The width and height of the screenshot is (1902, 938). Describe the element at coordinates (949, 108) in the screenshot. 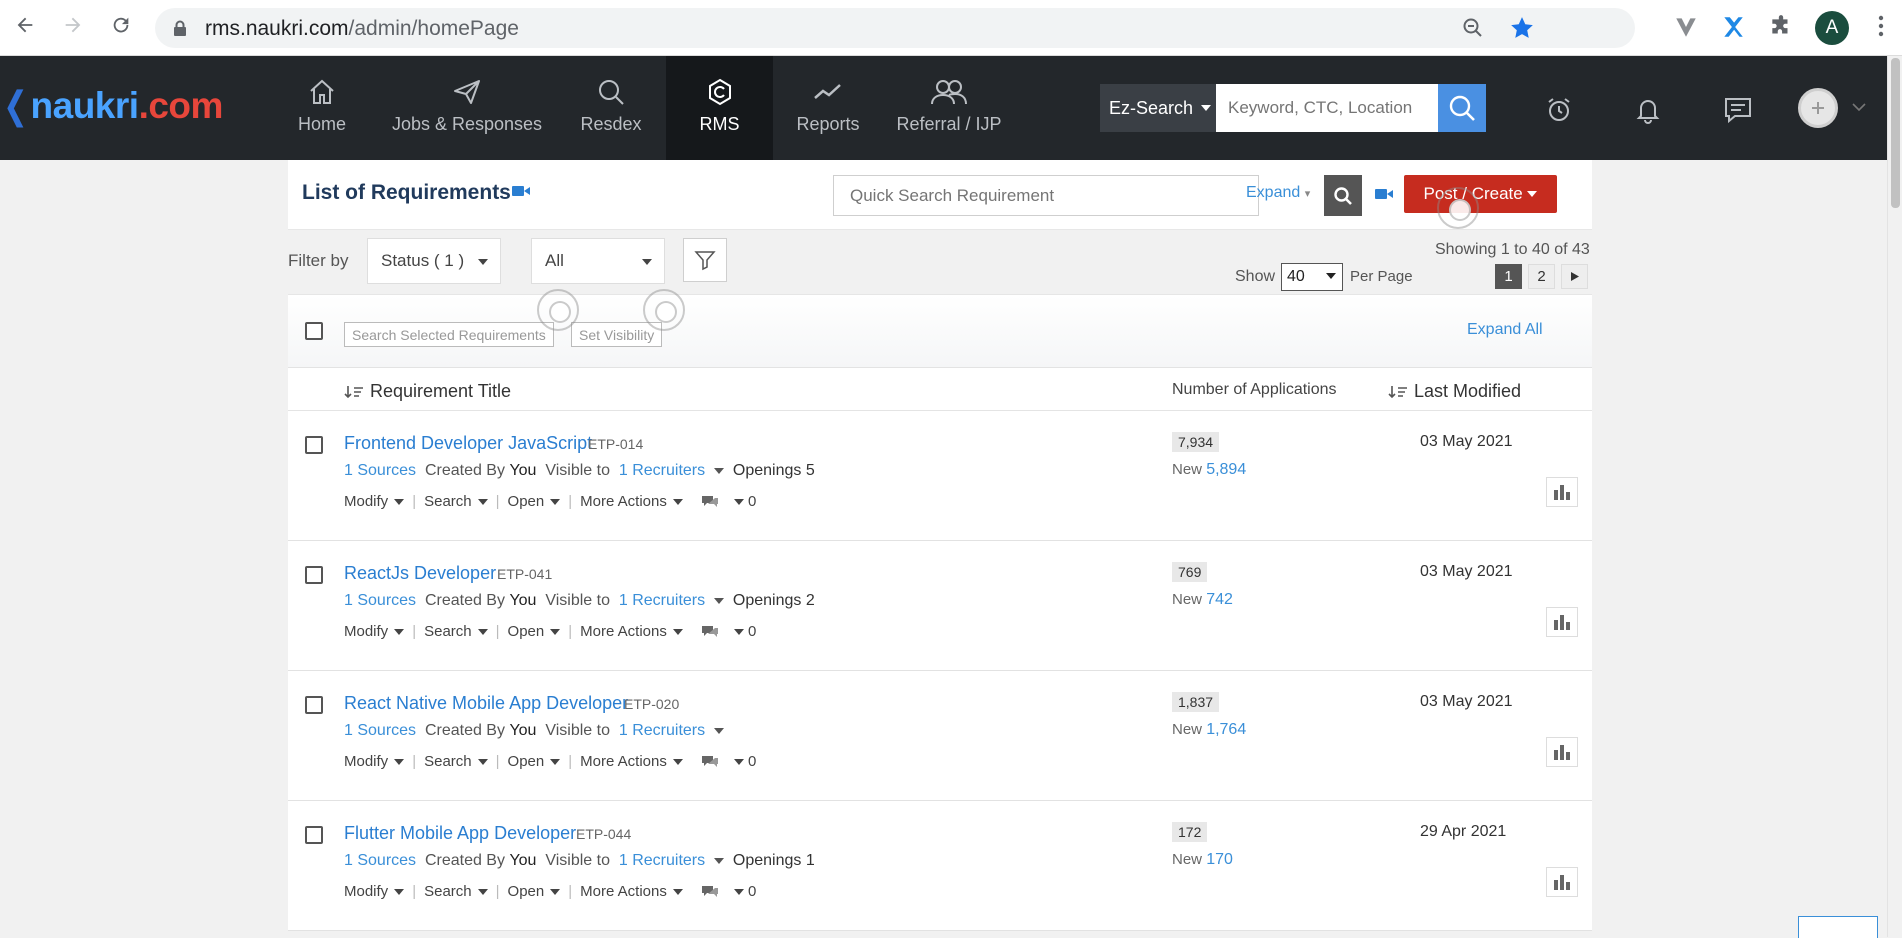

I see `nav-referral-ijp: Referral / IJP` at that location.